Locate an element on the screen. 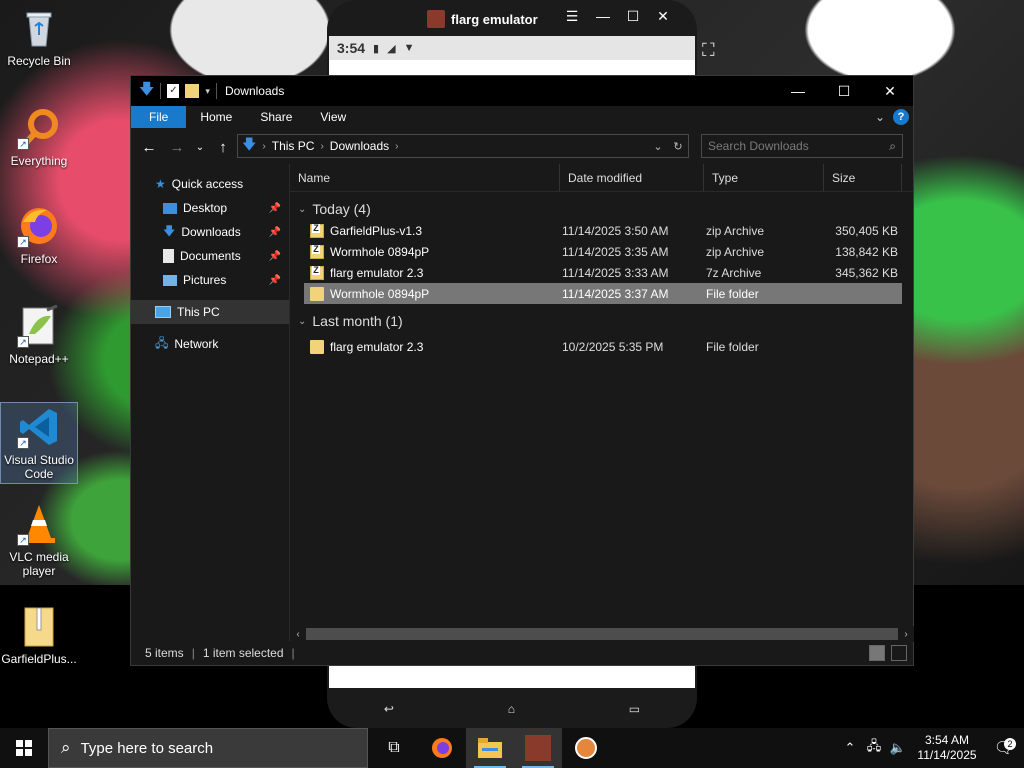 The height and width of the screenshot is (768, 1024). emulator-titlebar: flarg emulator ☰ — ☐ ✕ is located at coordinates (512, 18).